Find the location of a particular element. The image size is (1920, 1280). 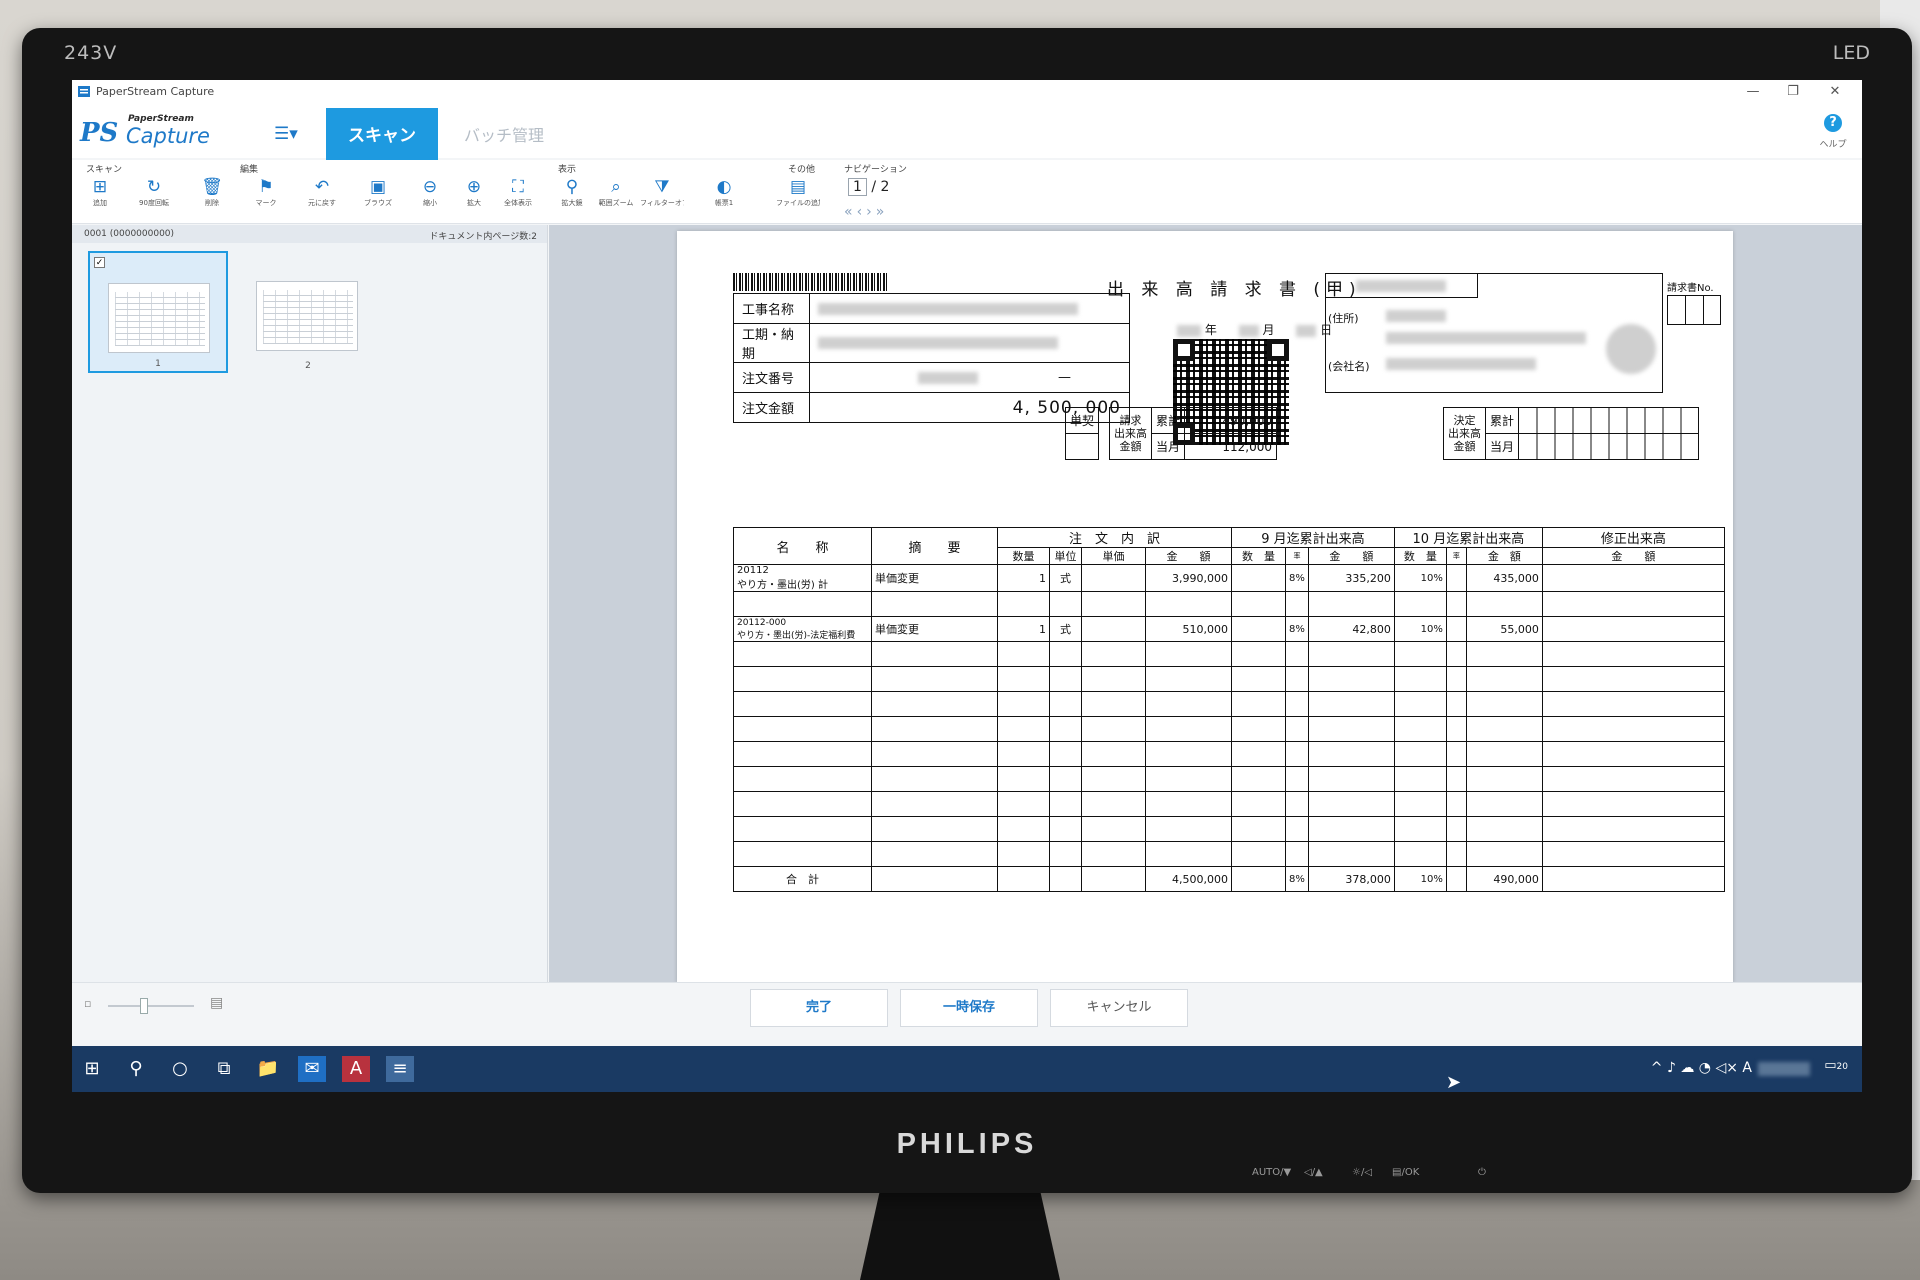

browse-button: ▣ ブラウズ is located at coordinates (378, 192).